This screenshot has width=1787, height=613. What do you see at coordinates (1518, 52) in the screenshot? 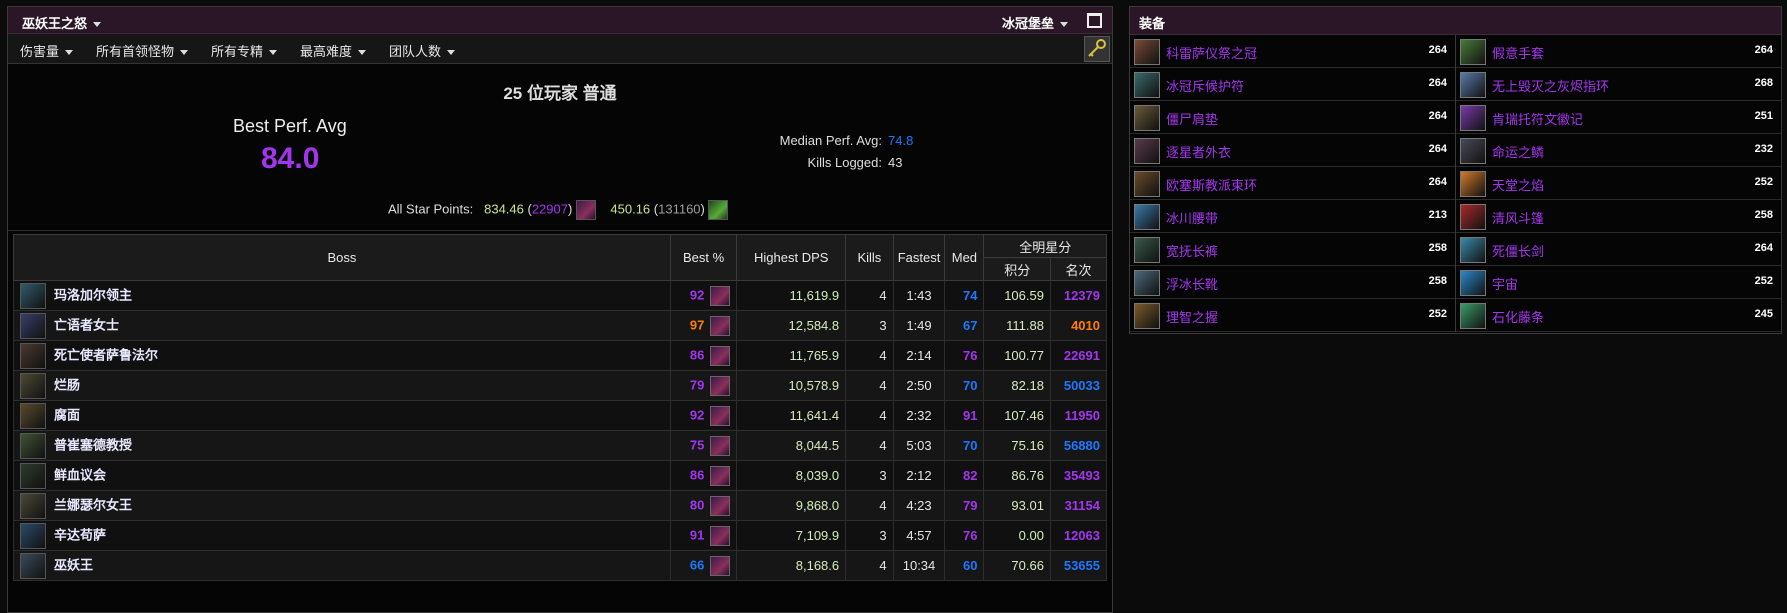
I see `item-name: 假意手套` at bounding box center [1518, 52].